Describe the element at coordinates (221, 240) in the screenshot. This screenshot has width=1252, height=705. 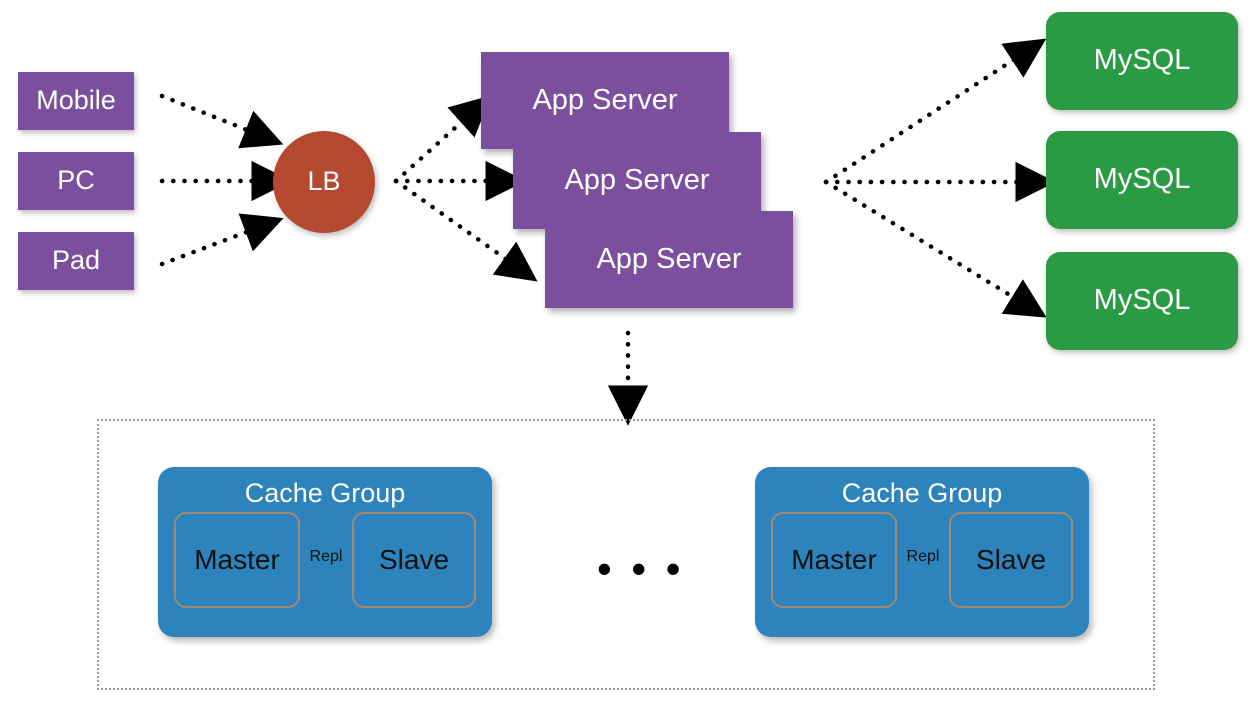
I see `arrow-pad-to-lb` at that location.